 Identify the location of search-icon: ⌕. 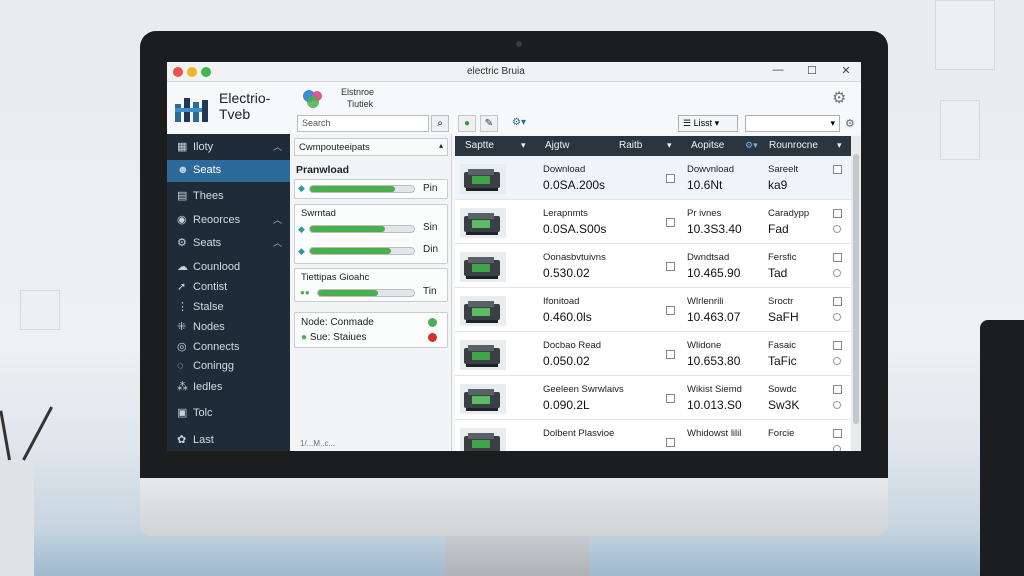
(440, 123).